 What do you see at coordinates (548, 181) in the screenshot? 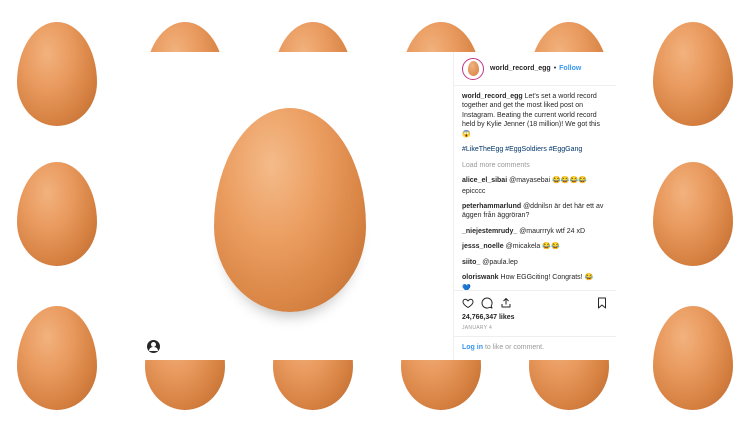
I see `comment-text: @mayasebai 😂😂😂😂` at bounding box center [548, 181].